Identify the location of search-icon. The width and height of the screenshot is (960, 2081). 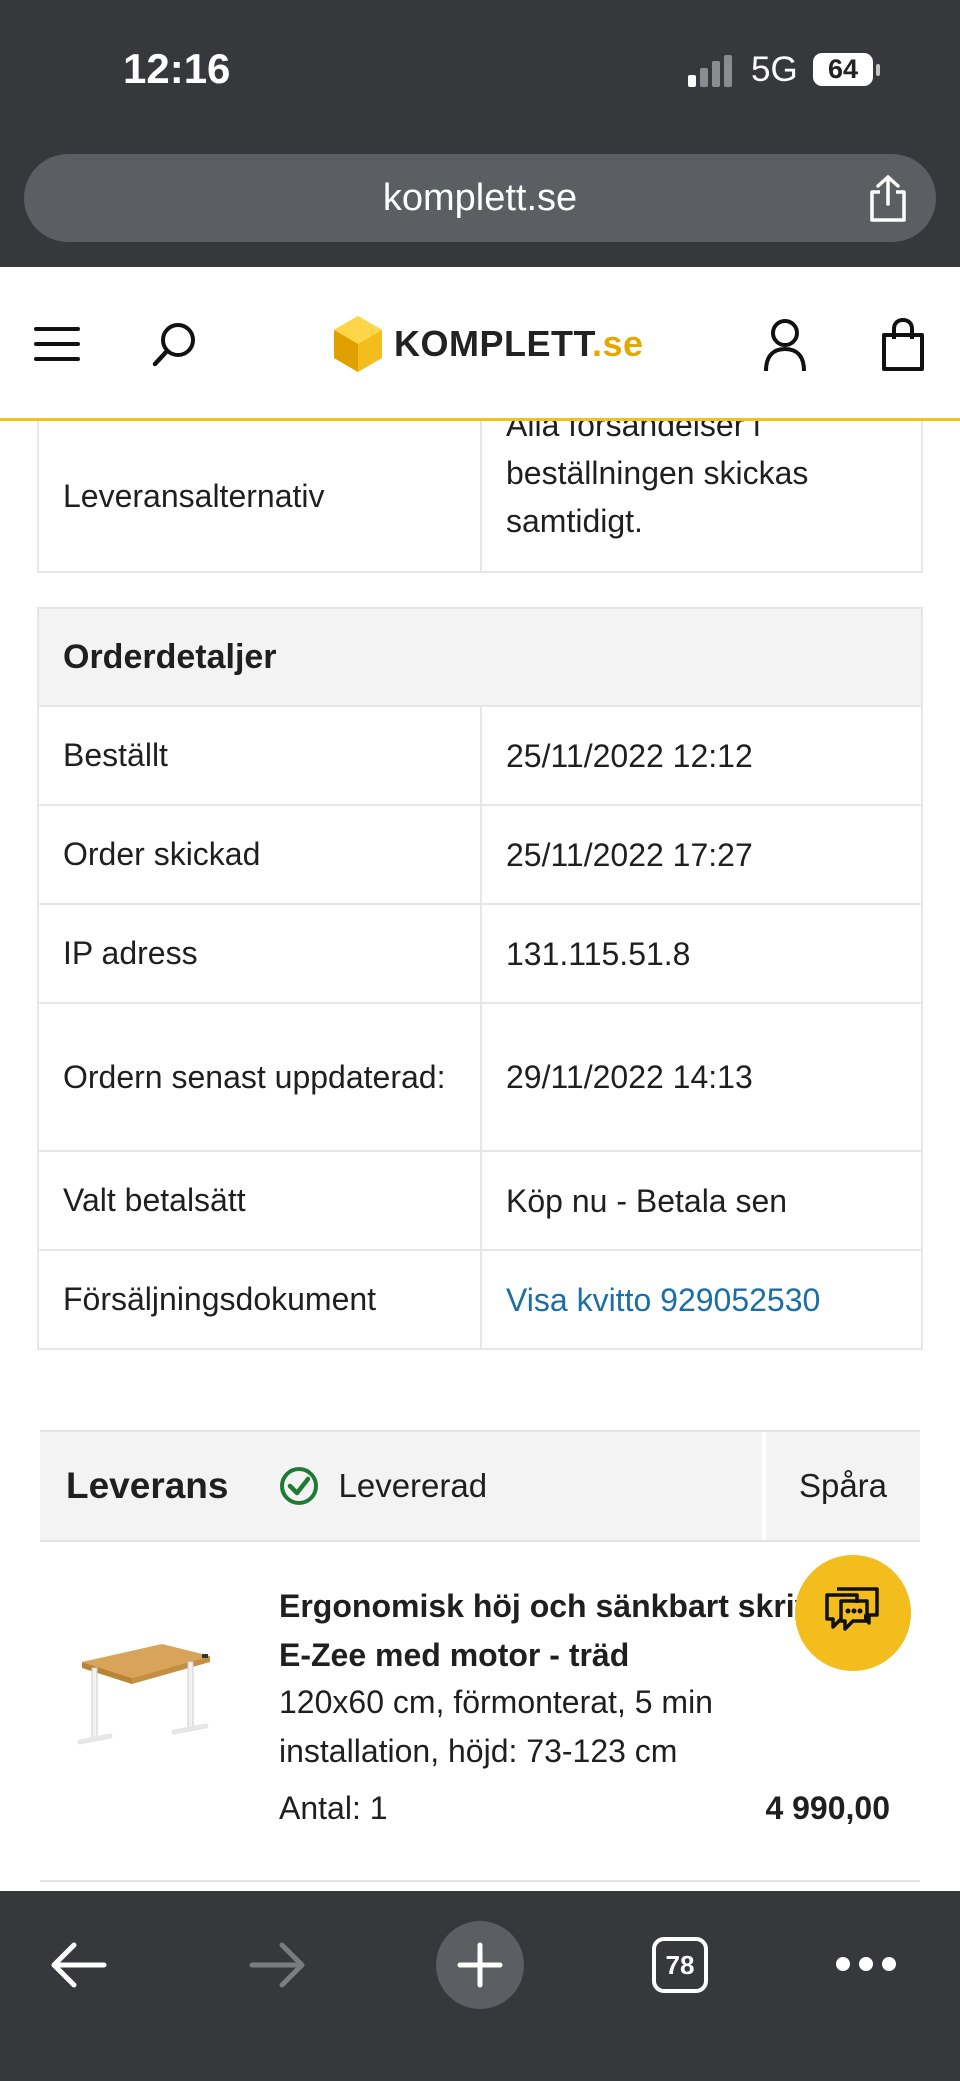
(175, 344).